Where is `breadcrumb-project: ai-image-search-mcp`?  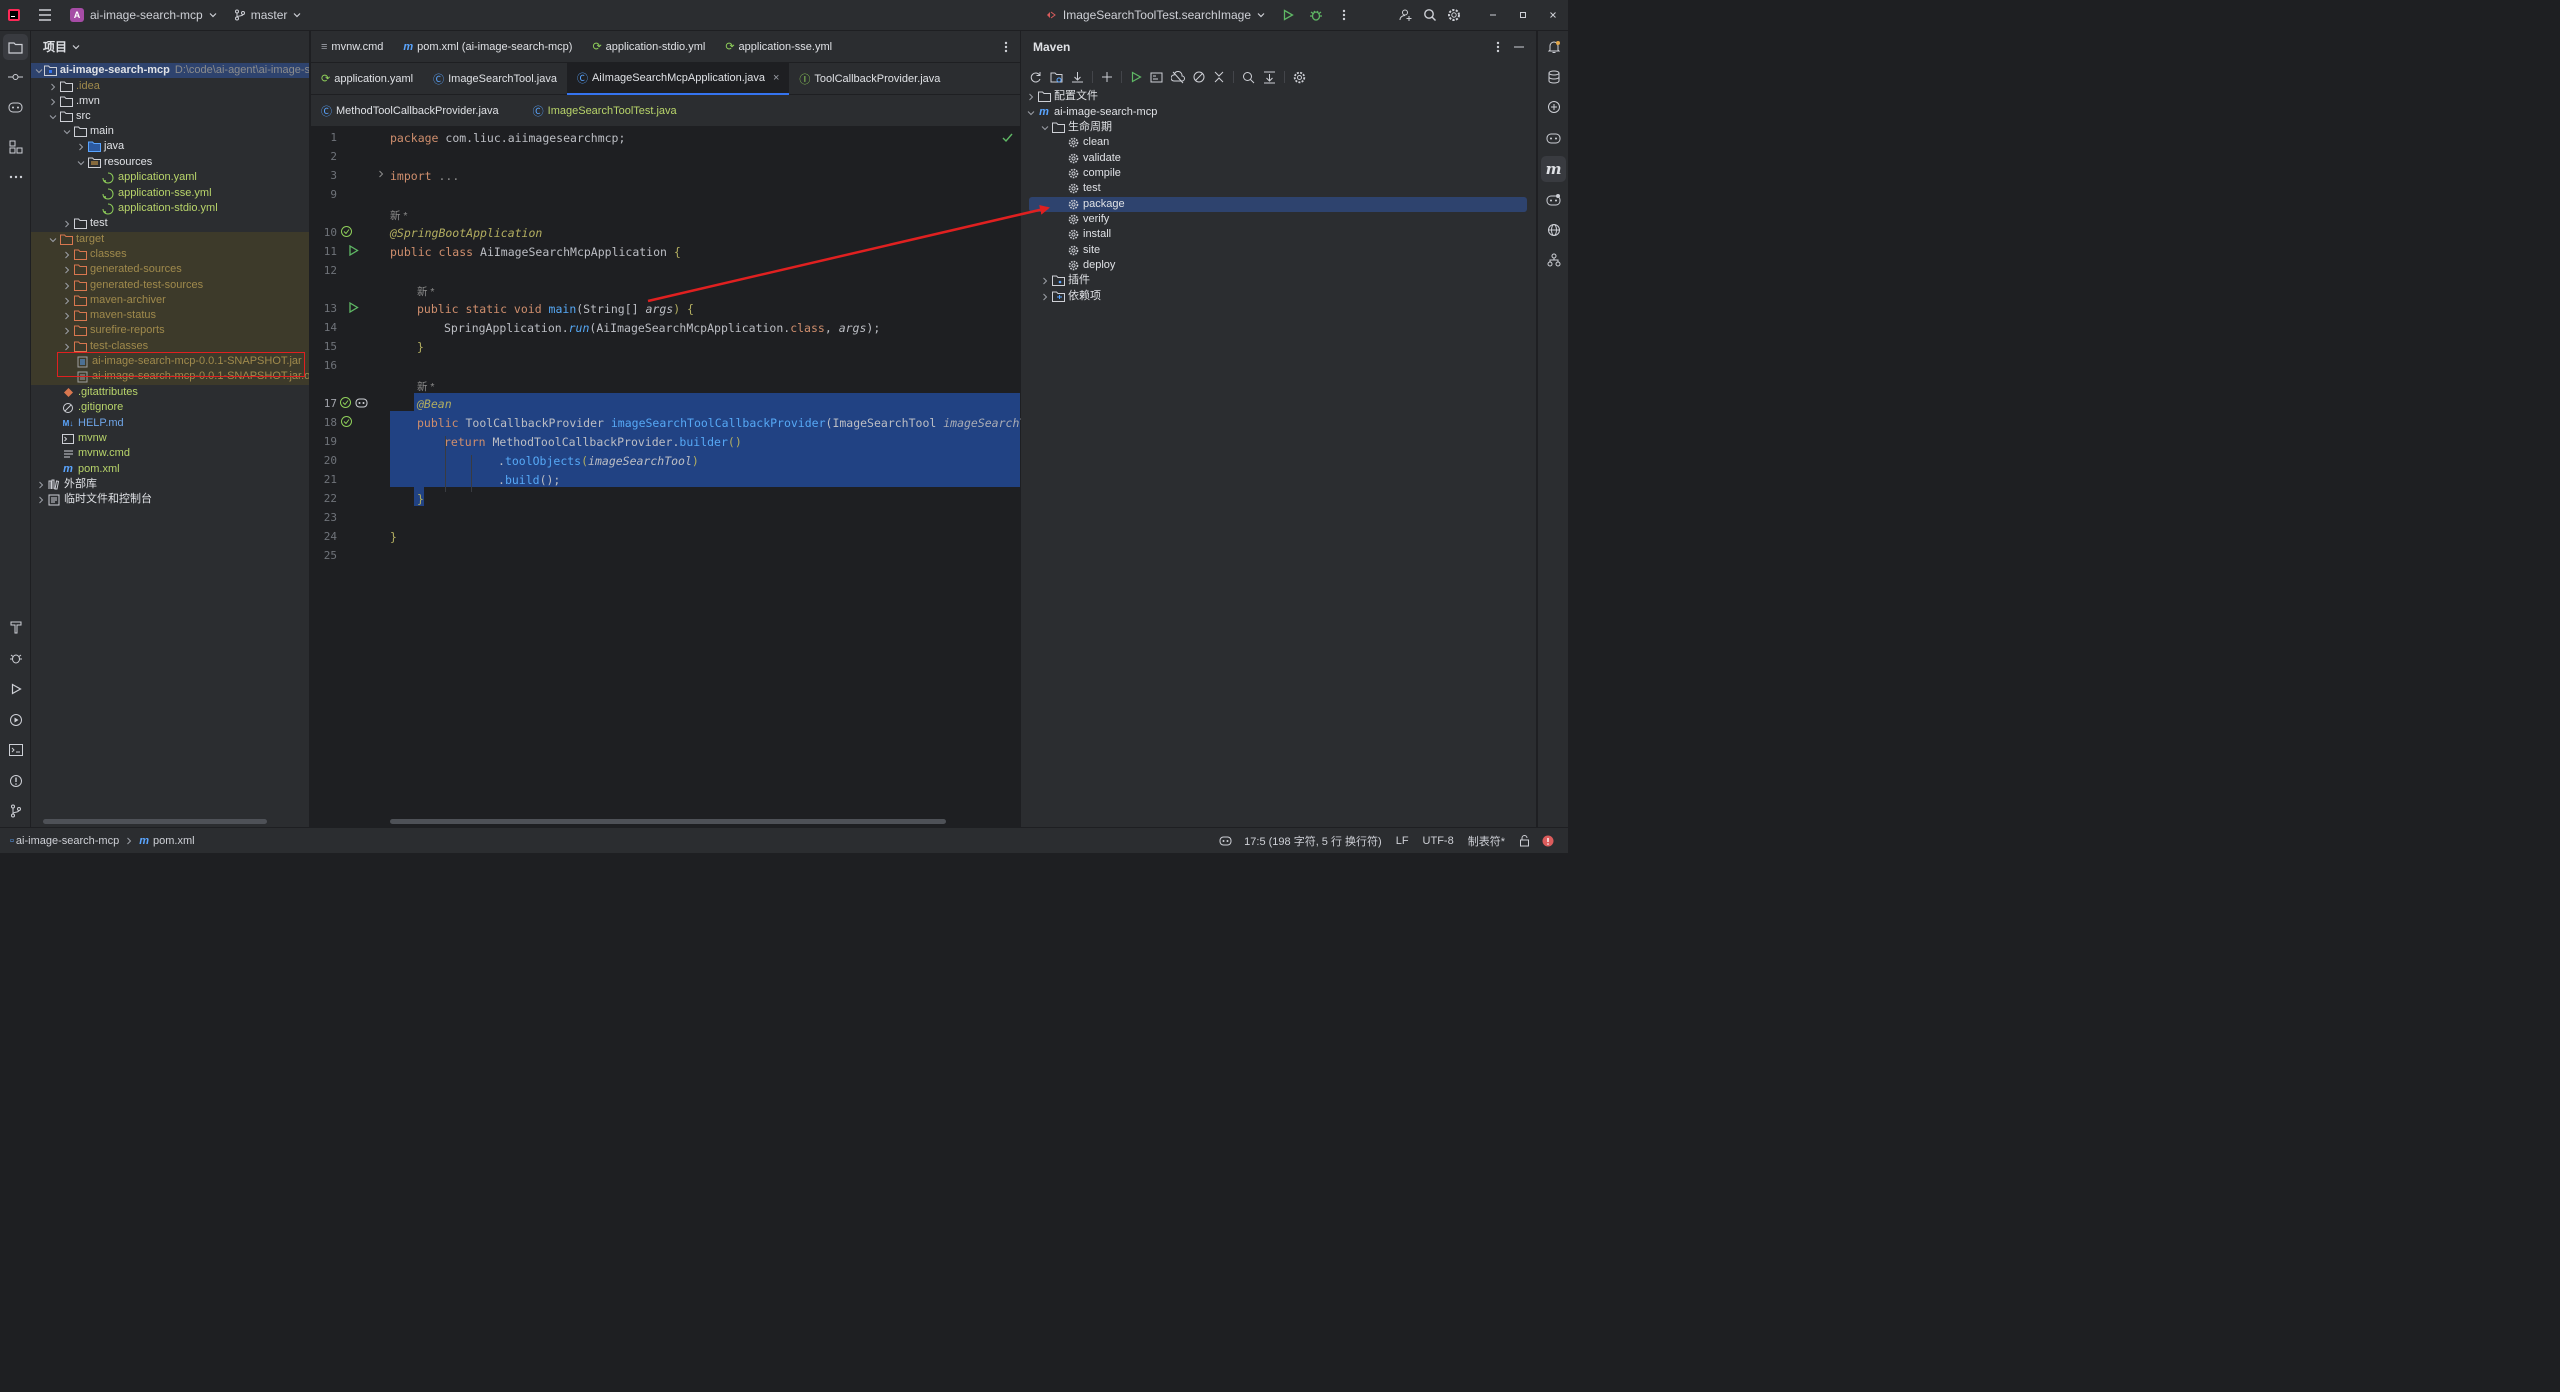
breadcrumb-project: ai-image-search-mcp is located at coordinates (67, 841).